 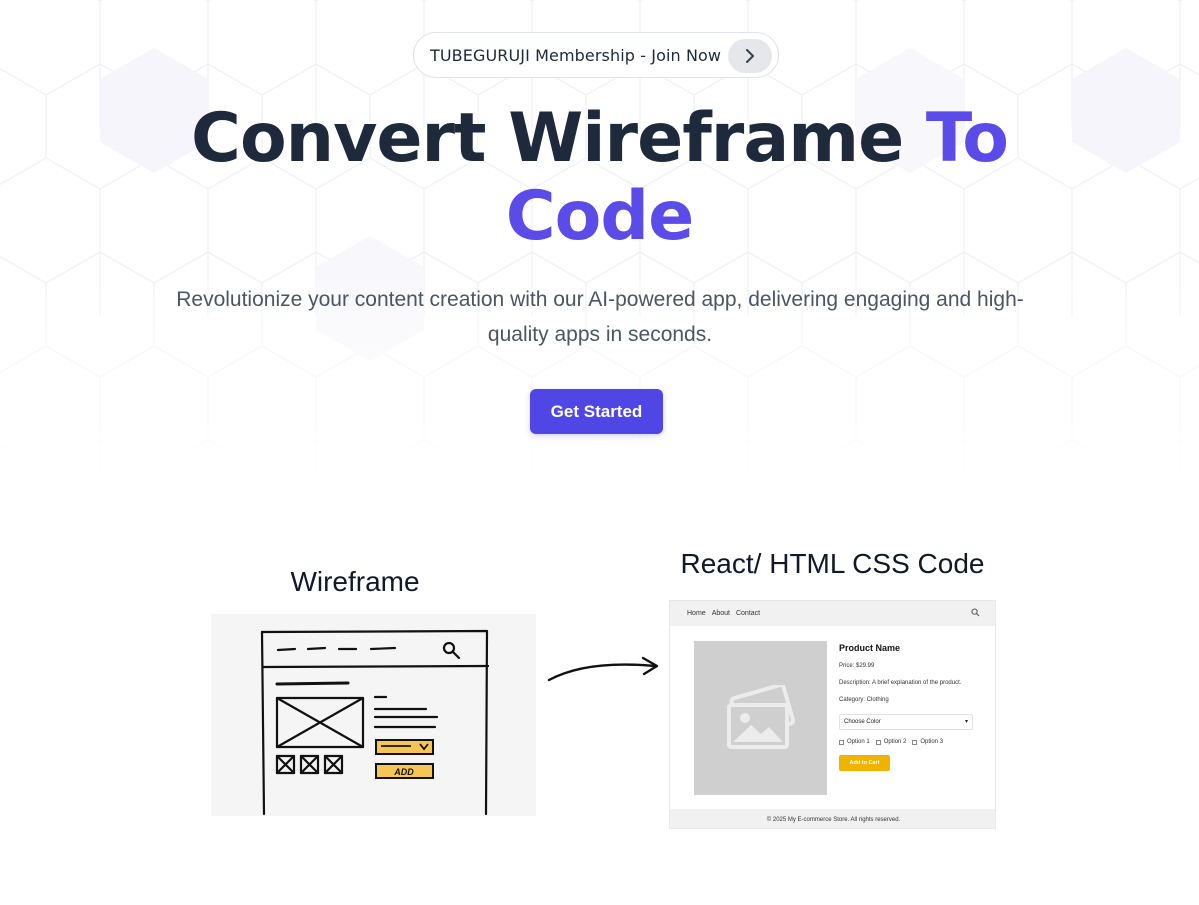 I want to click on image-placeholder-icon, so click(x=760, y=718).